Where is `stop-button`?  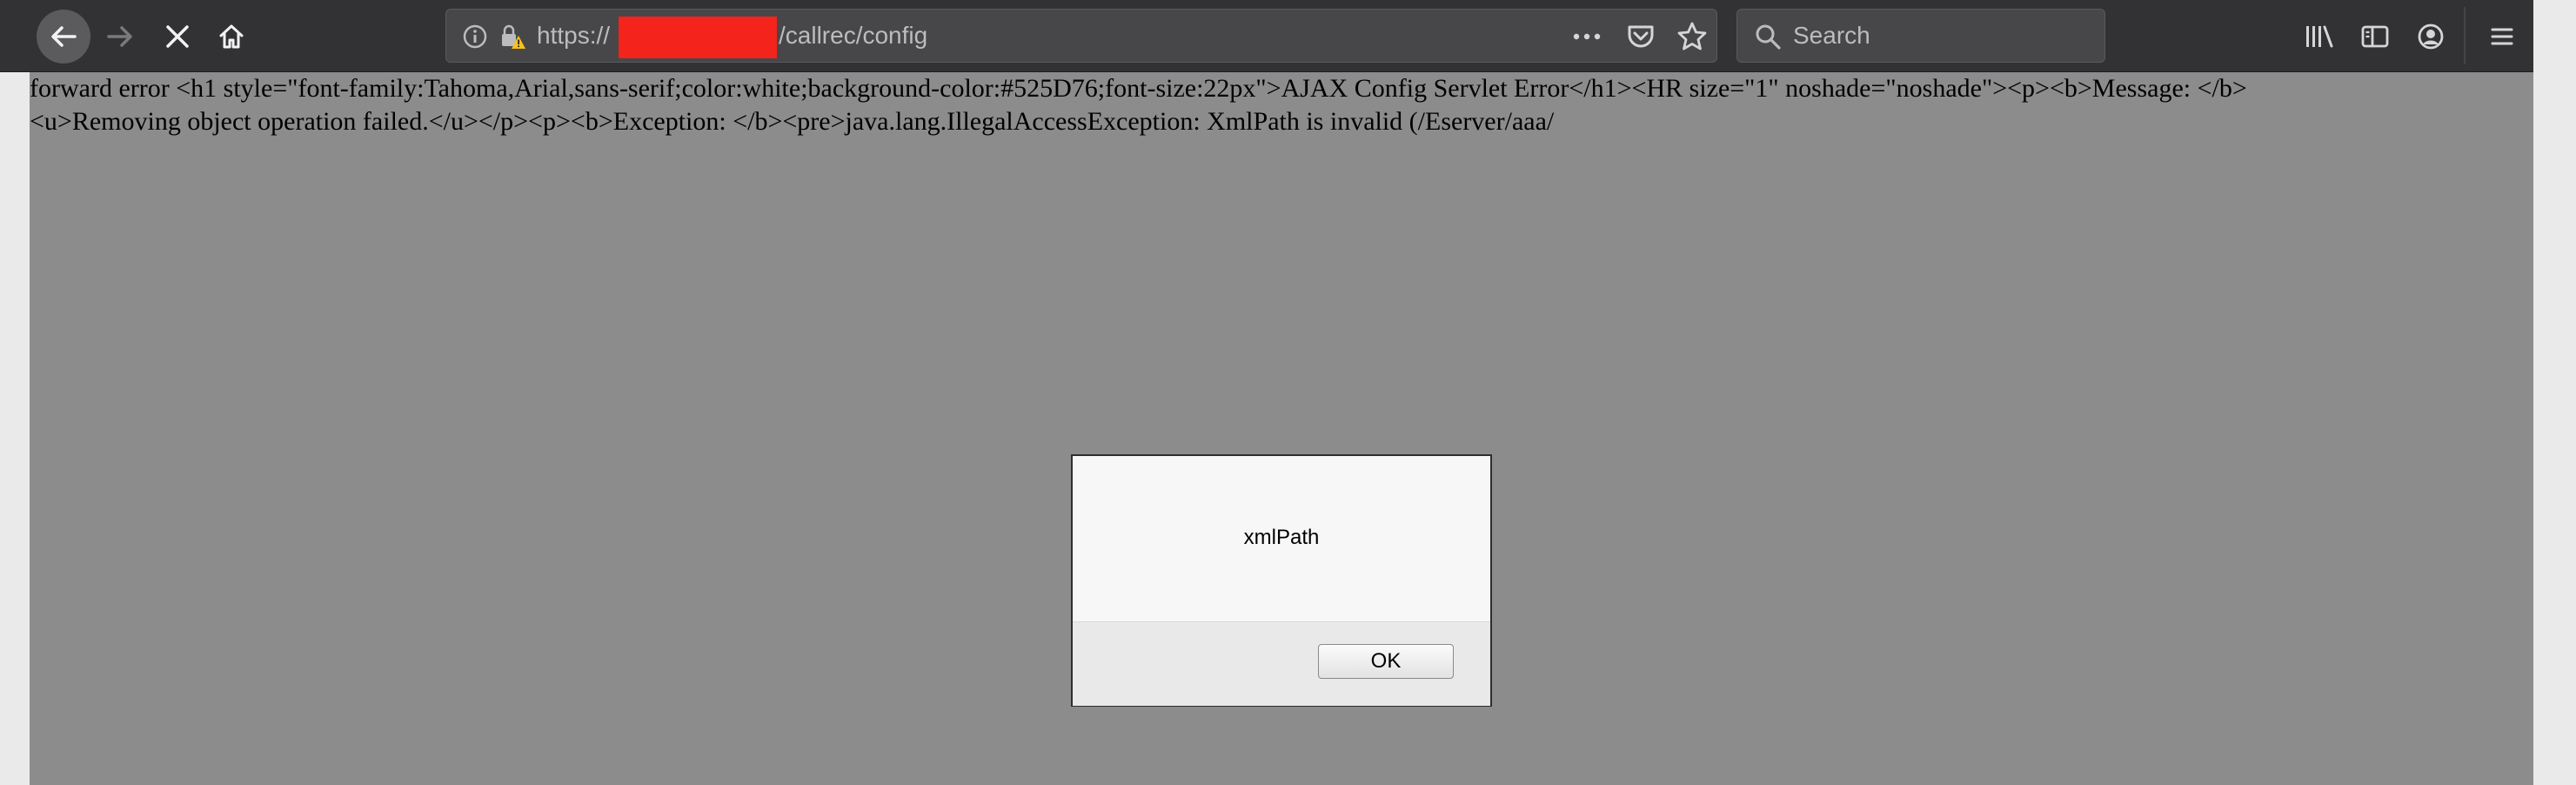
stop-button is located at coordinates (177, 36).